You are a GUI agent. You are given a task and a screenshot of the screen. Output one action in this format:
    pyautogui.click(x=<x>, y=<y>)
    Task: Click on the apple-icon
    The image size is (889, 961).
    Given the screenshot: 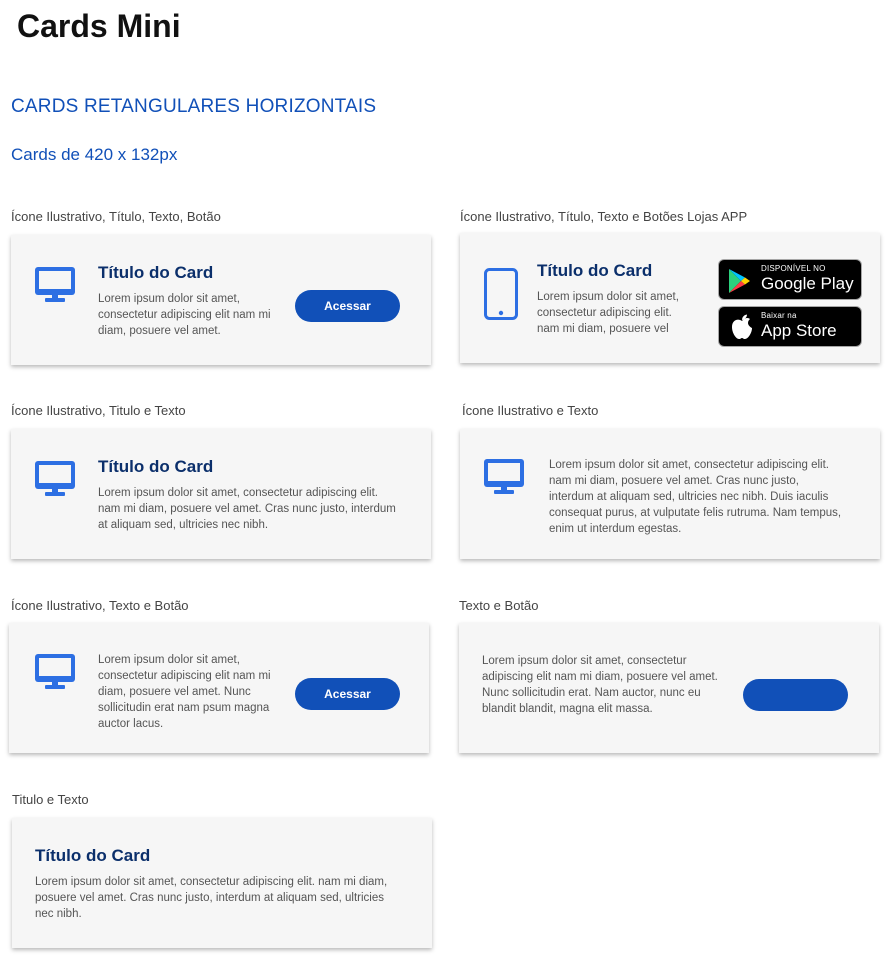 What is the action you would take?
    pyautogui.click(x=742, y=326)
    